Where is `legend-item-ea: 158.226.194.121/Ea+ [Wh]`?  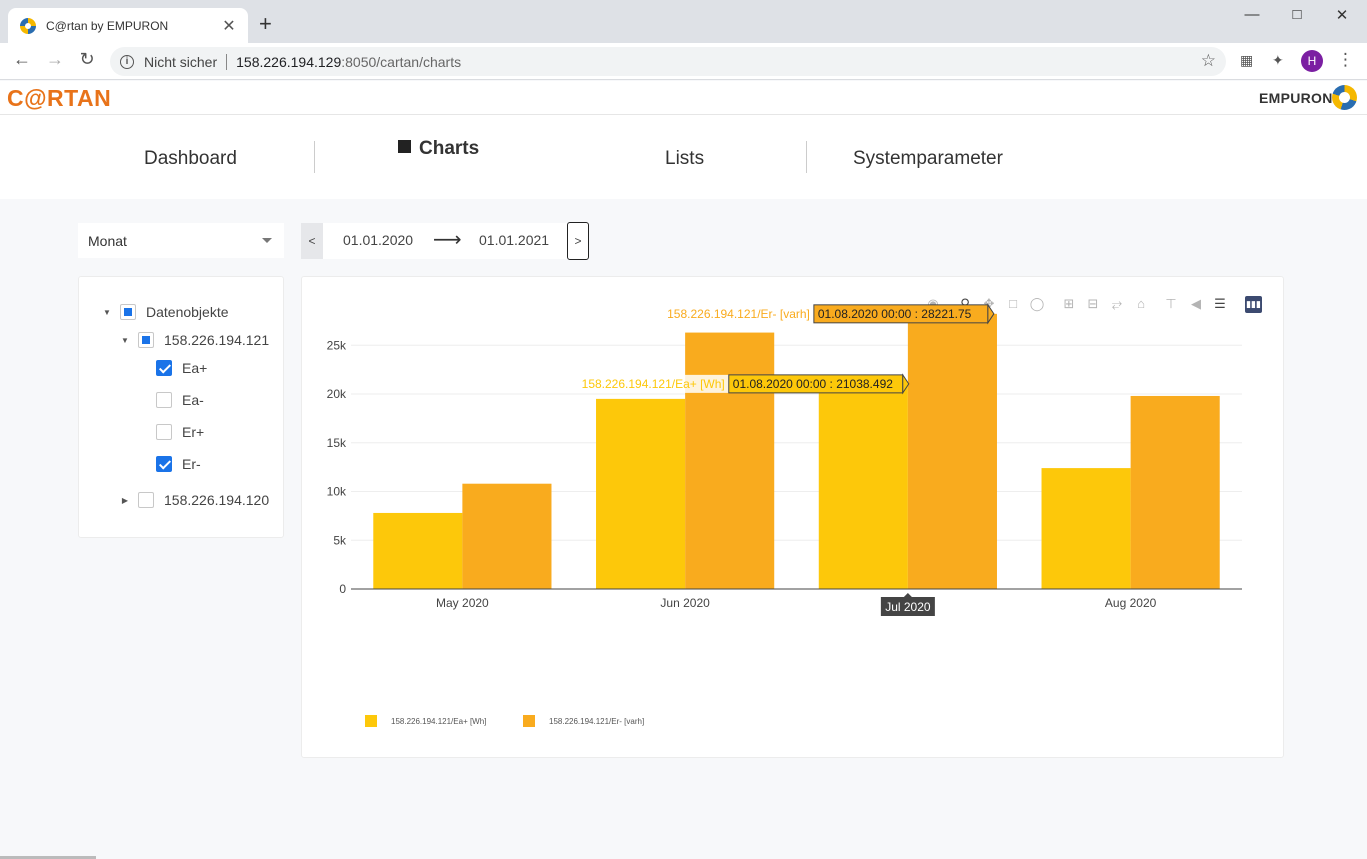
legend-item-ea: 158.226.194.121/Ea+ [Wh] is located at coordinates (425, 721).